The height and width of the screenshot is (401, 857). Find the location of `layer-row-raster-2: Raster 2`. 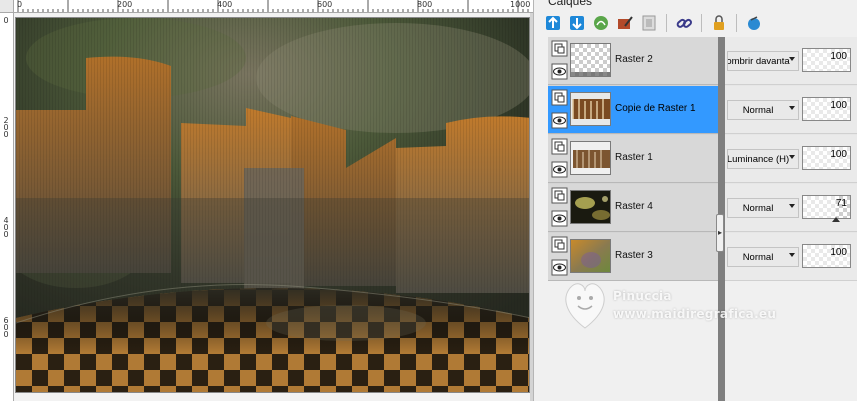

layer-row-raster-2: Raster 2 is located at coordinates (633, 61).